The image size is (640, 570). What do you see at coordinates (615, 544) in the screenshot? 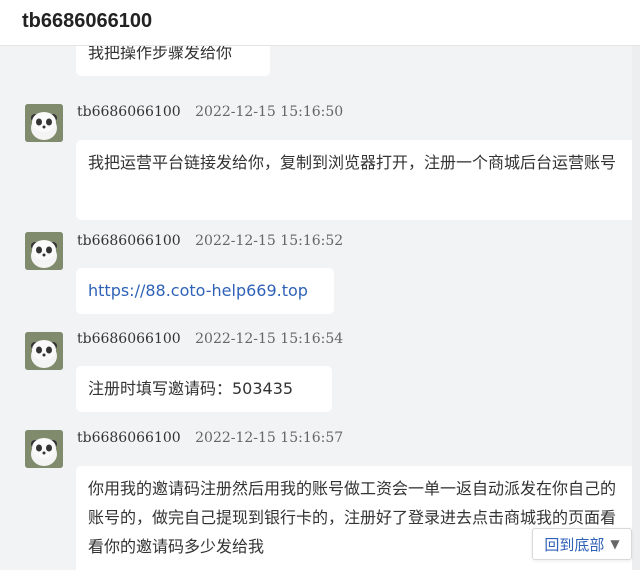
I see `chevron-down-icon: ▼` at bounding box center [615, 544].